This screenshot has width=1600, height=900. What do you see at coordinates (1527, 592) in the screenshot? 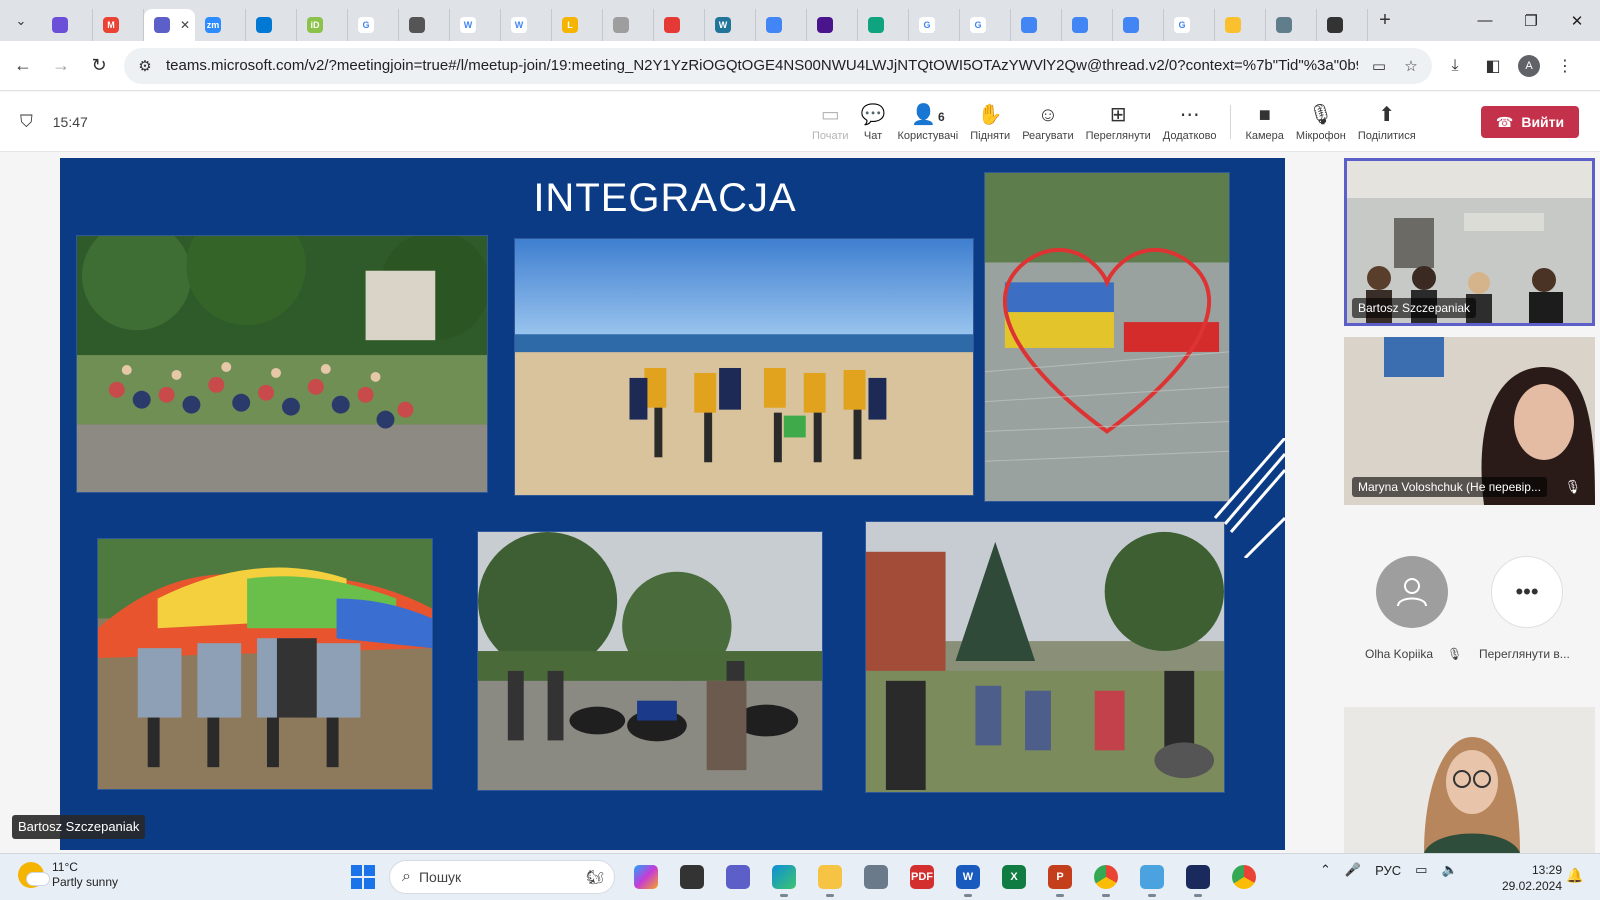
I see `more-participants-button: •••` at bounding box center [1527, 592].